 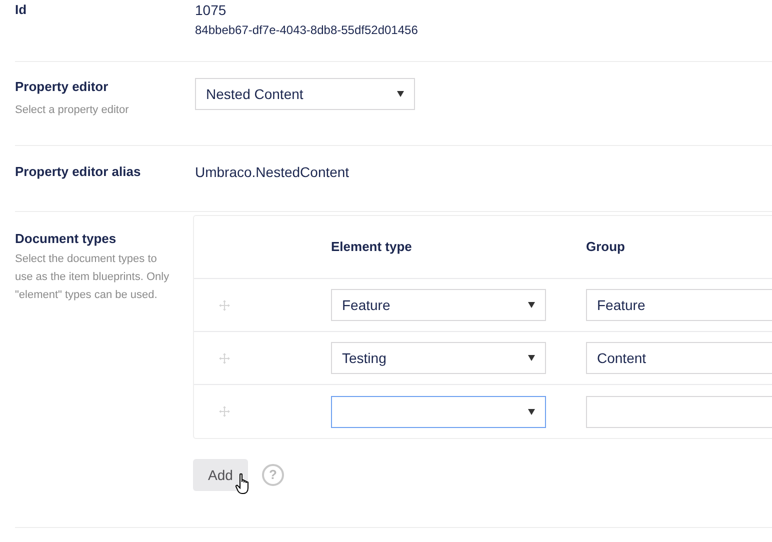 What do you see at coordinates (372, 247) in the screenshot?
I see `column-header: Element type` at bounding box center [372, 247].